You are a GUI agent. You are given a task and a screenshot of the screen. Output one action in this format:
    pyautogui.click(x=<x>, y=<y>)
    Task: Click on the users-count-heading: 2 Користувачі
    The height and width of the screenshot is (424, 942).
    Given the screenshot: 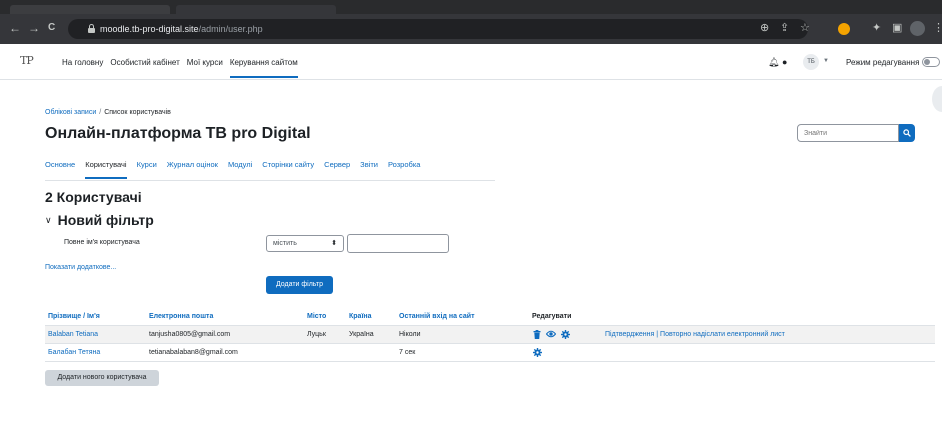 What is the action you would take?
    pyautogui.click(x=93, y=197)
    